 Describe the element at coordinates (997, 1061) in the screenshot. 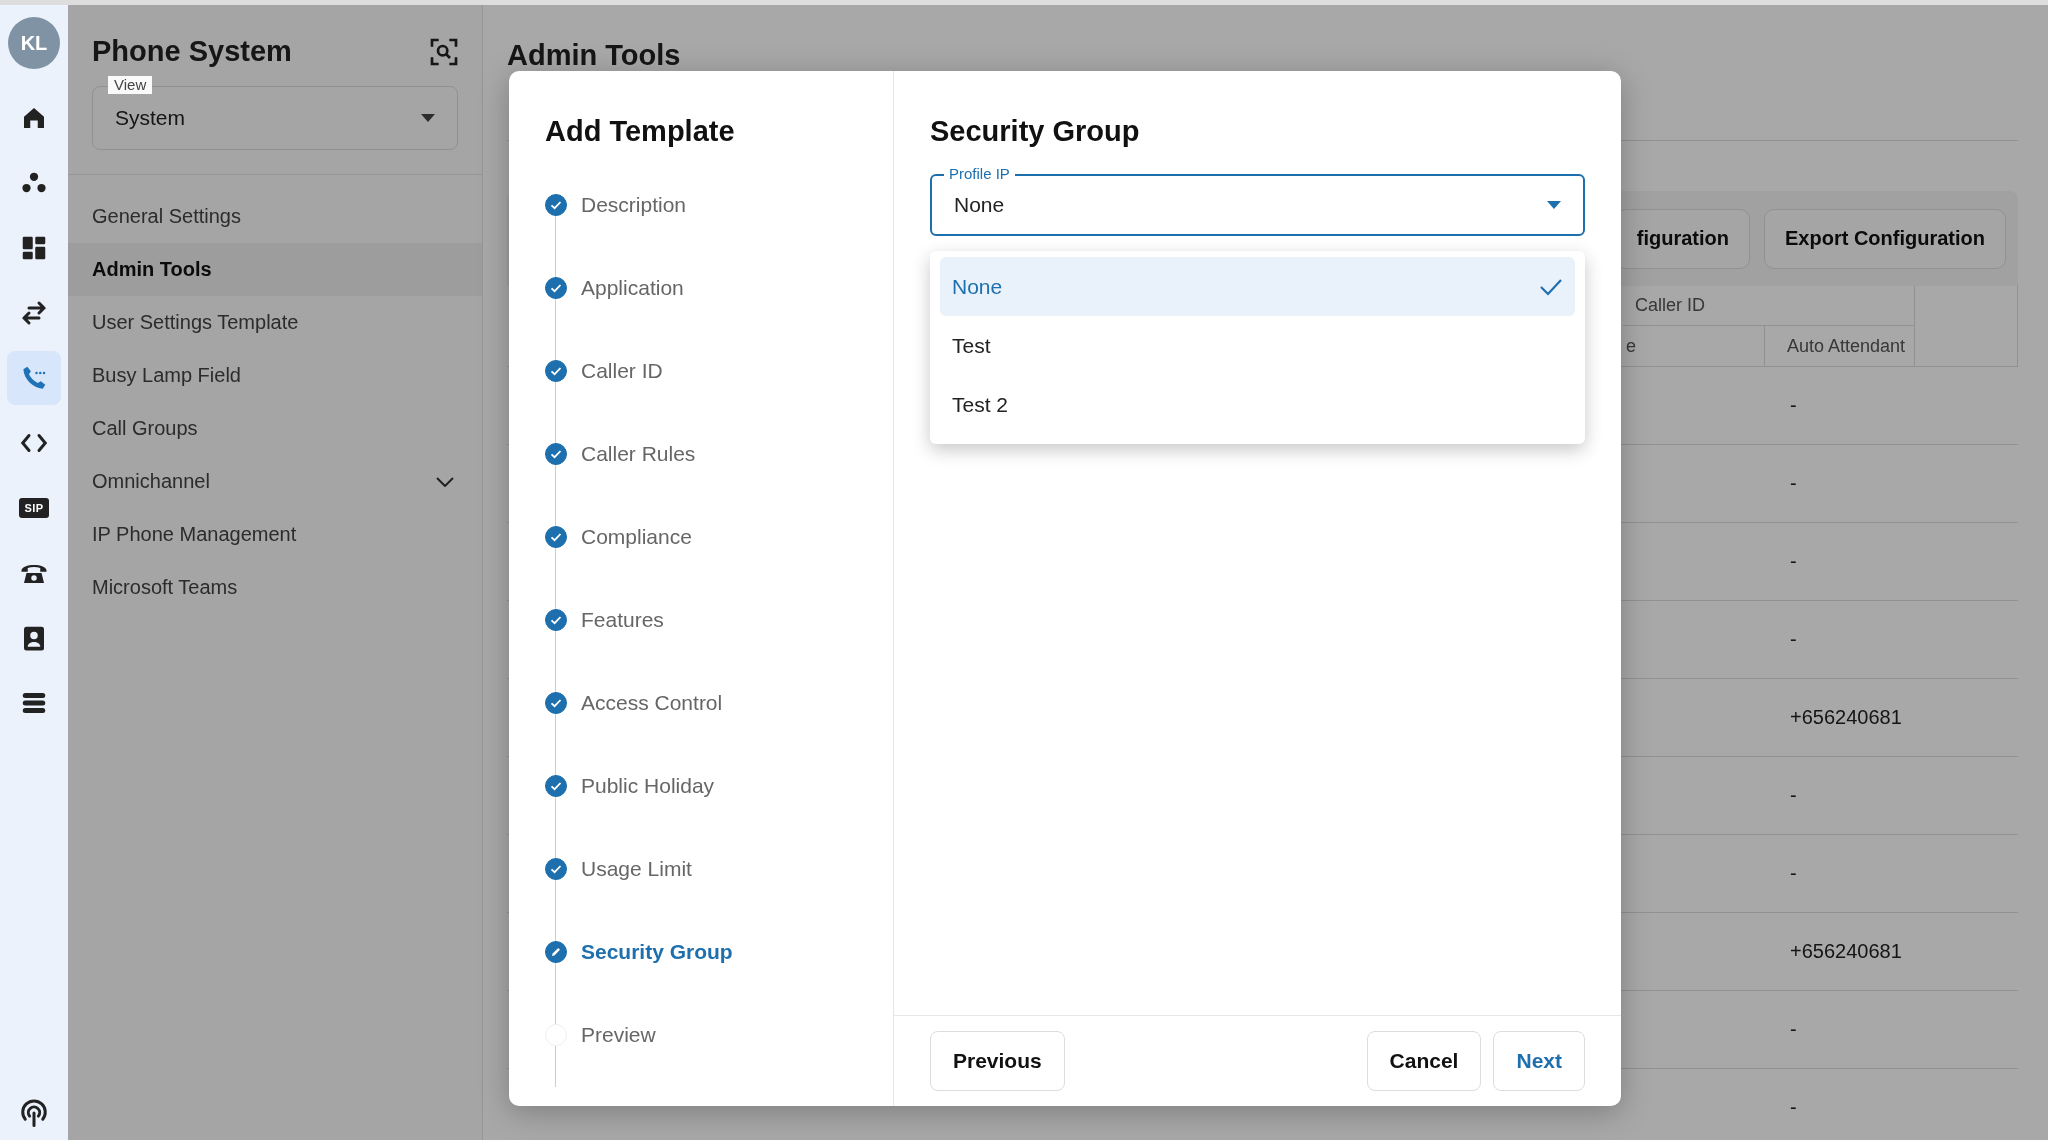

I see `previous-button: Previous` at that location.